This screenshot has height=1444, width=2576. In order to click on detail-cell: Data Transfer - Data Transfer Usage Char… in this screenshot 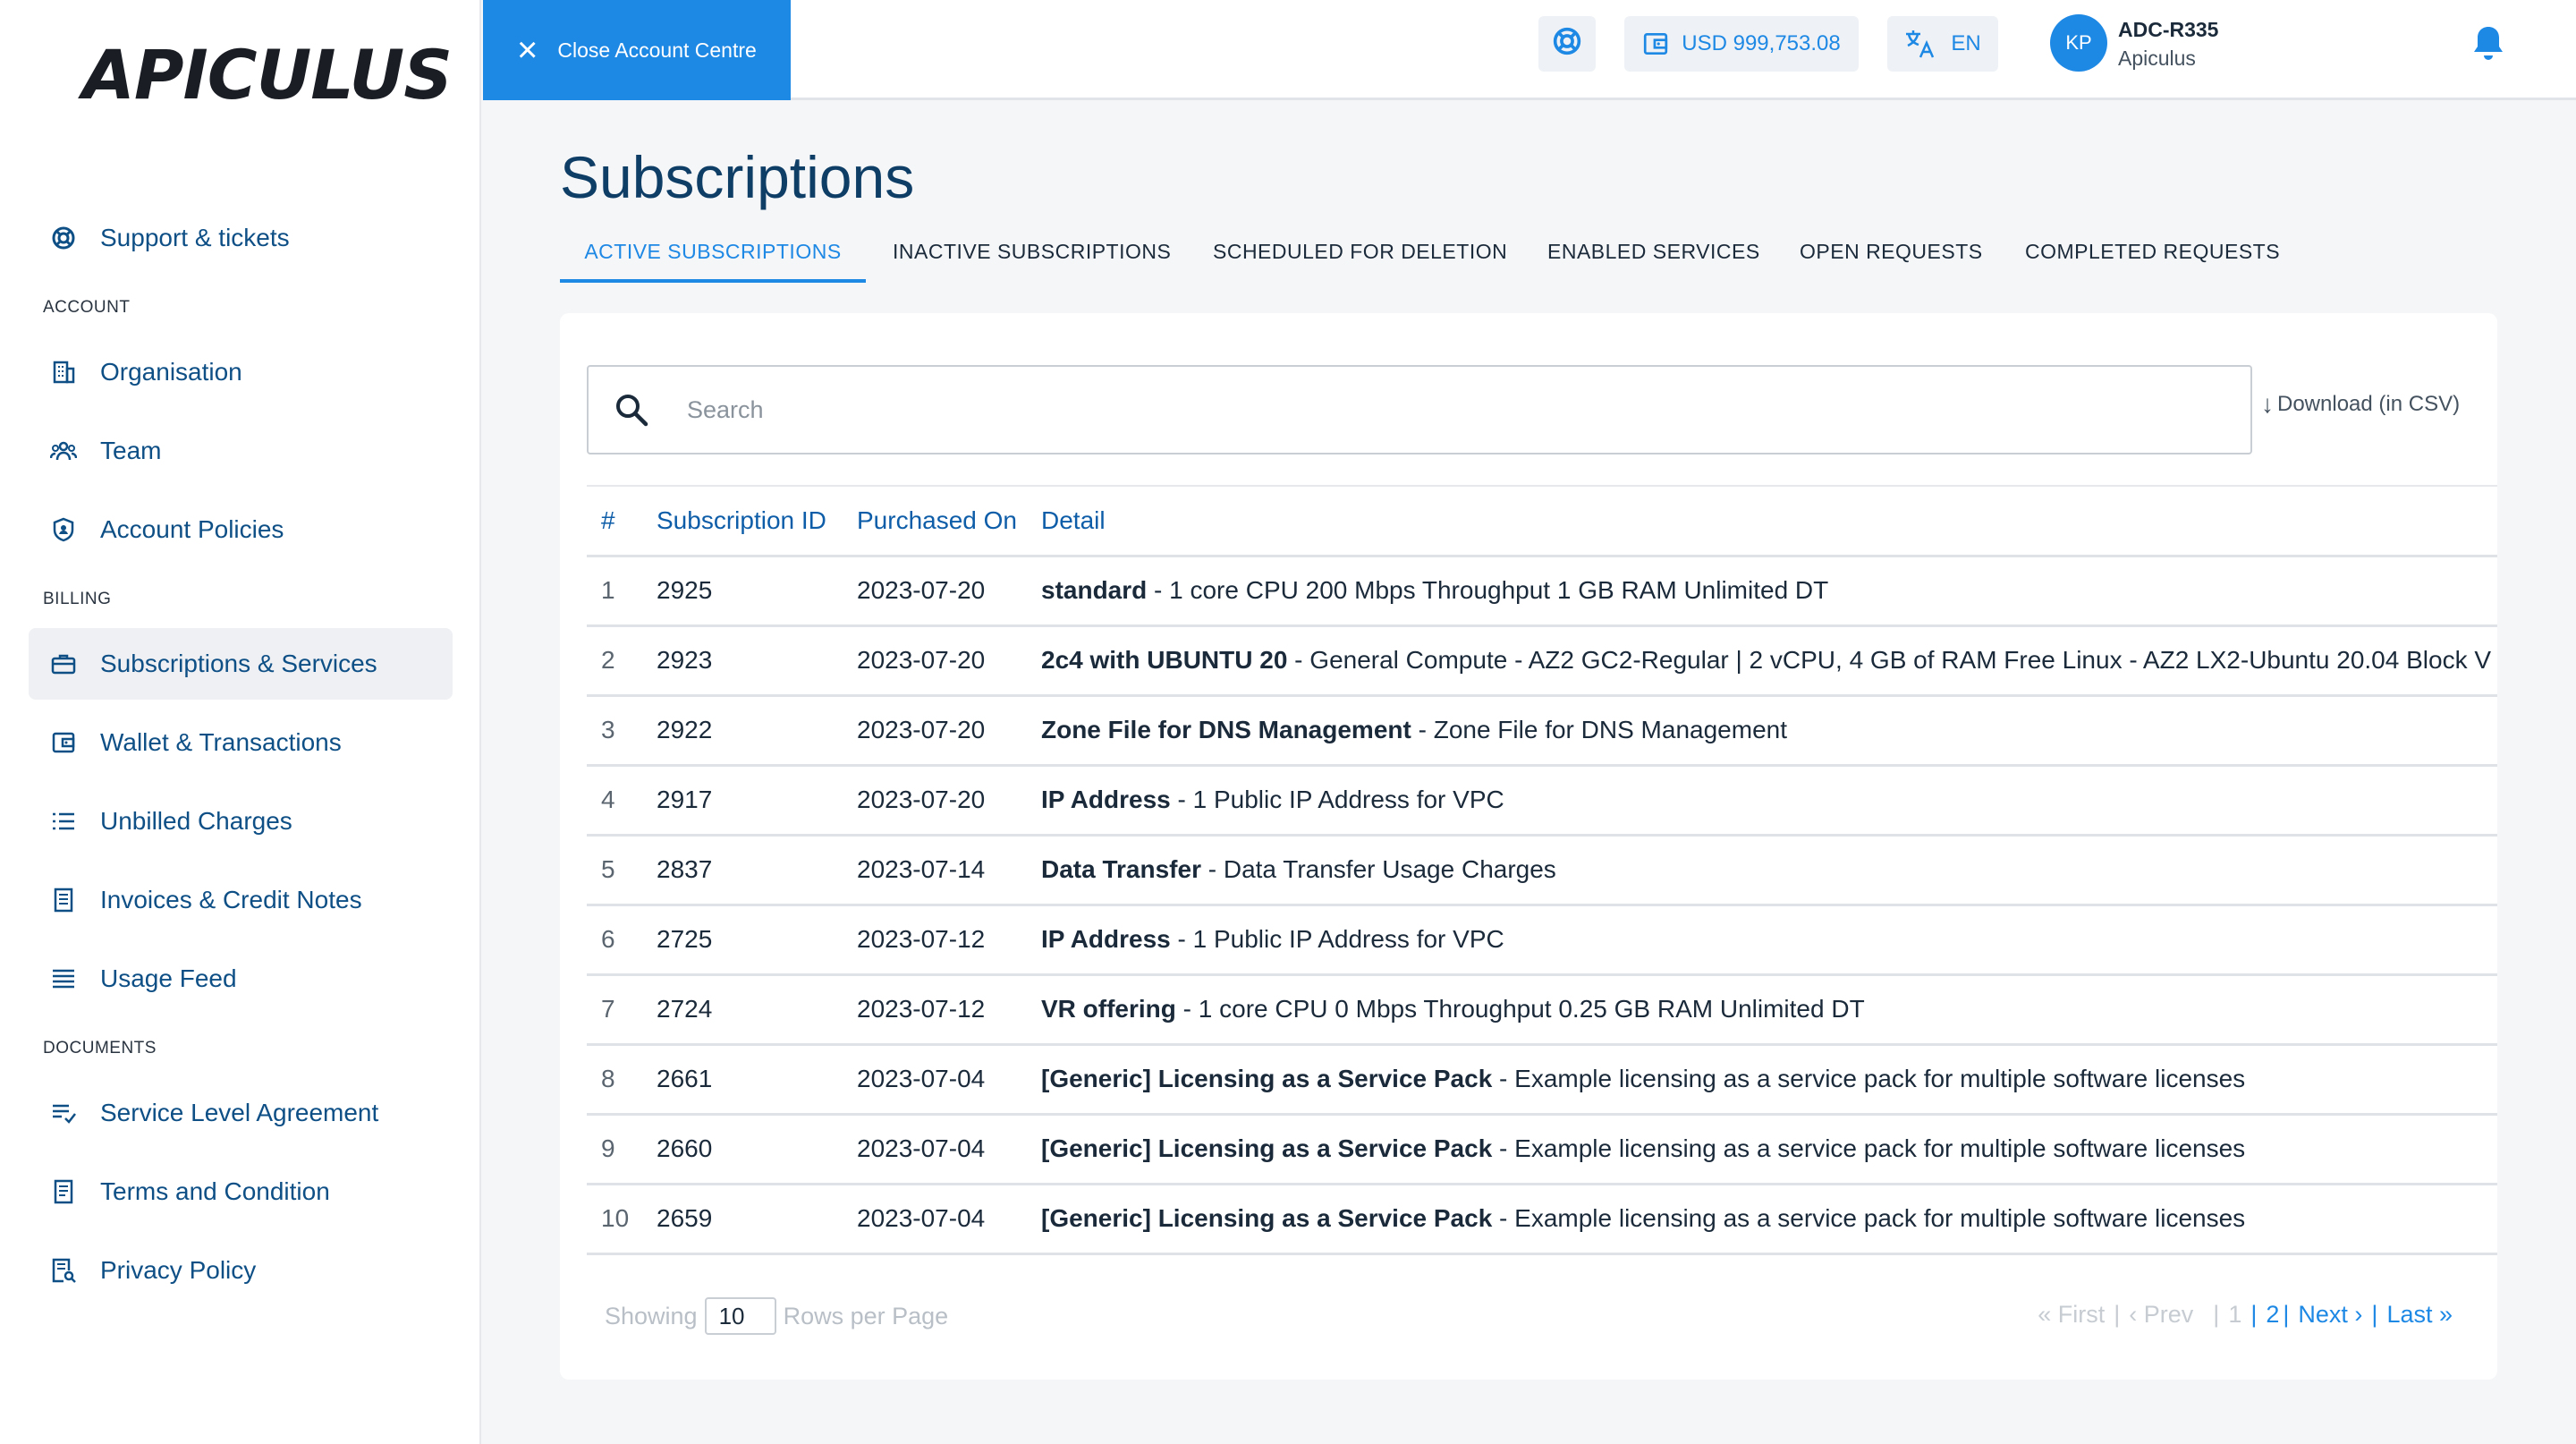, I will do `click(1769, 870)`.